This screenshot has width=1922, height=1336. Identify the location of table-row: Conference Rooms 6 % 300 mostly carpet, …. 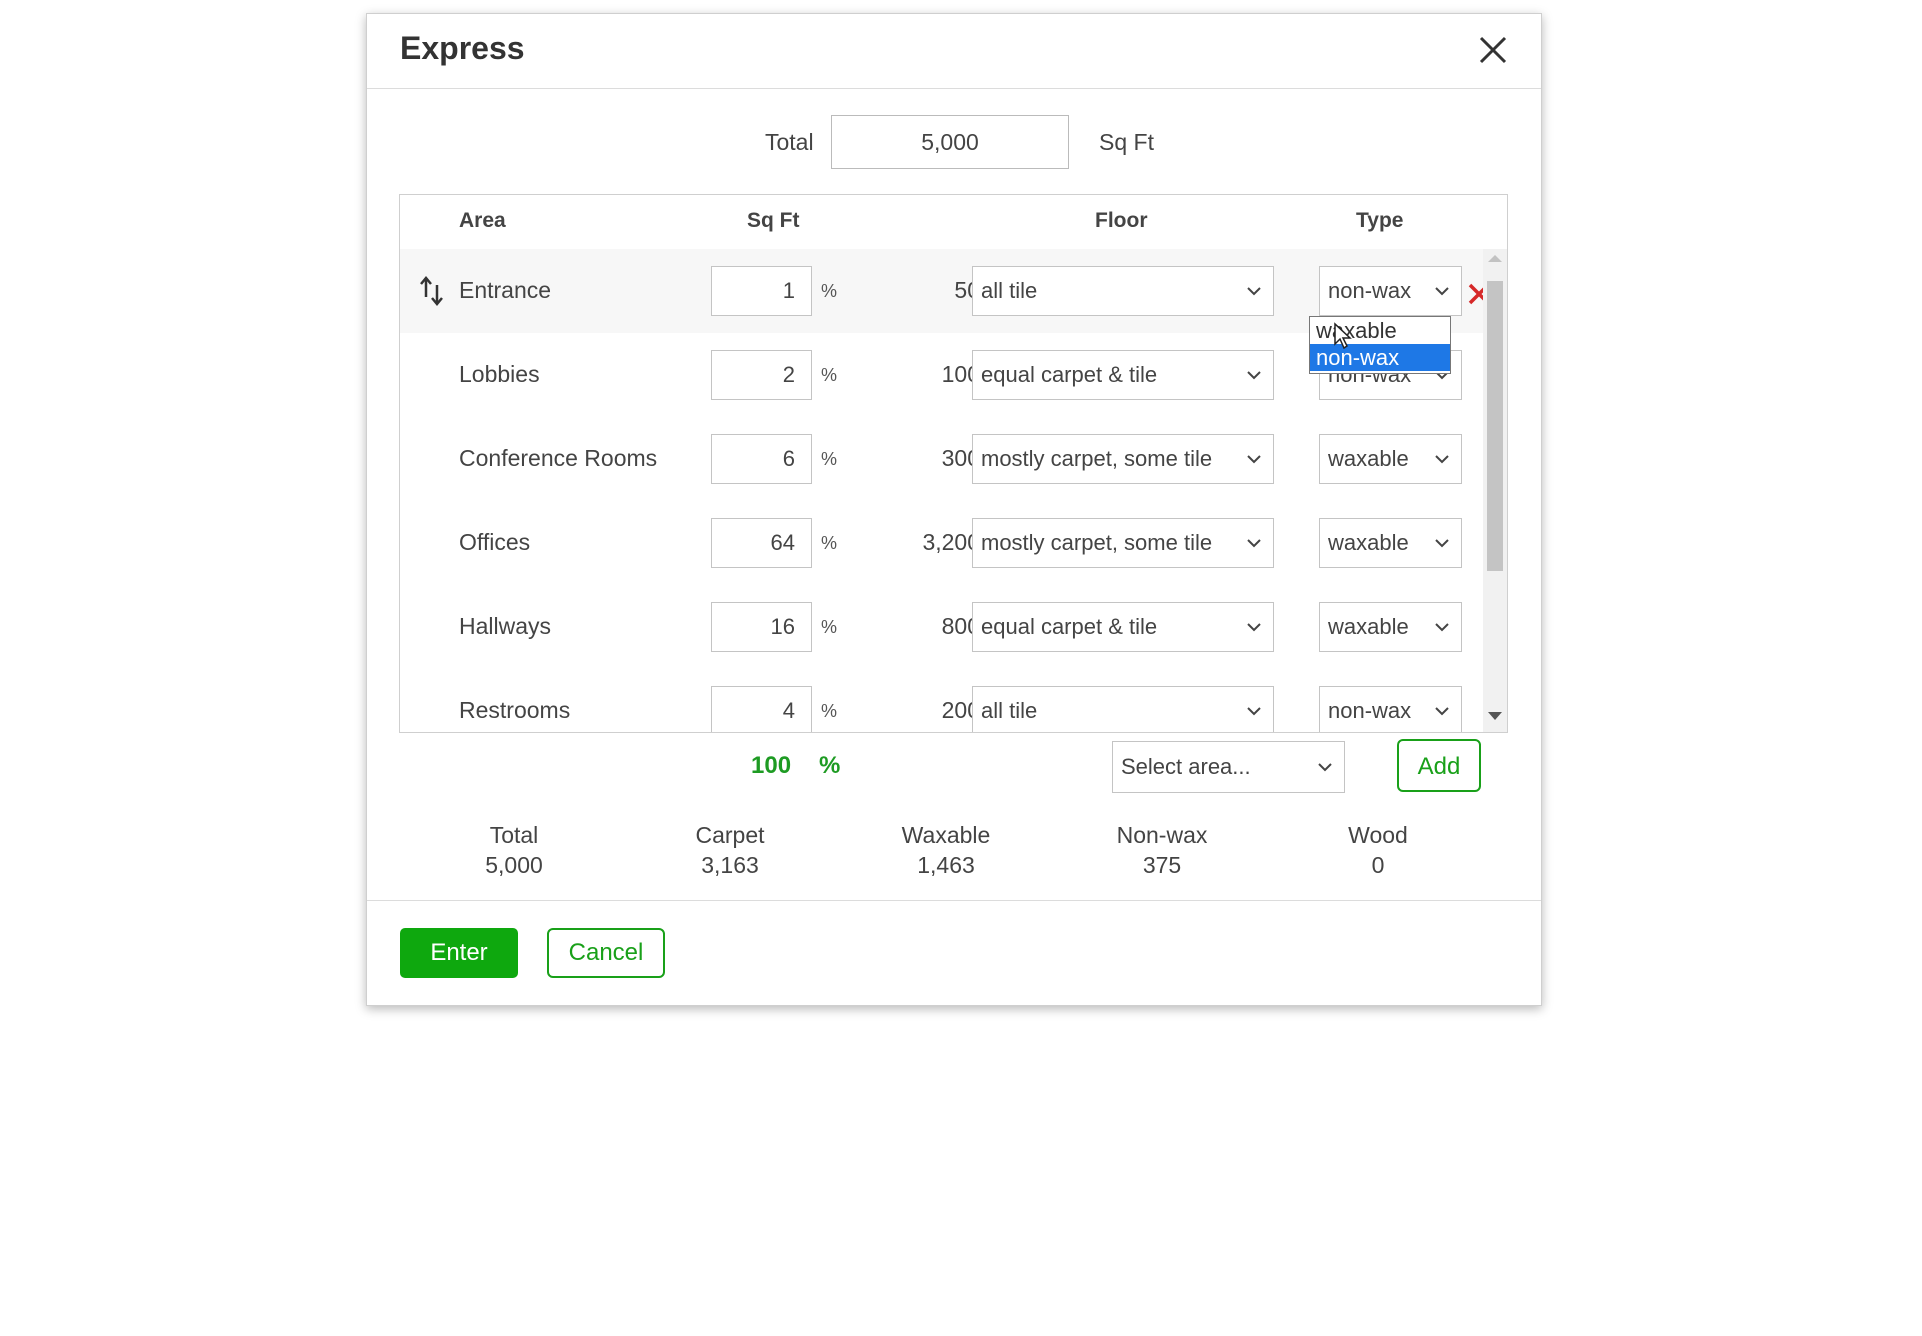
(942, 459).